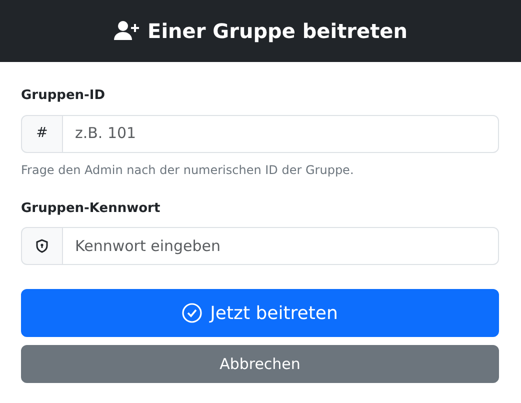 Image resolution: width=521 pixels, height=403 pixels. I want to click on field-label: Gruppen-ID, so click(63, 96).